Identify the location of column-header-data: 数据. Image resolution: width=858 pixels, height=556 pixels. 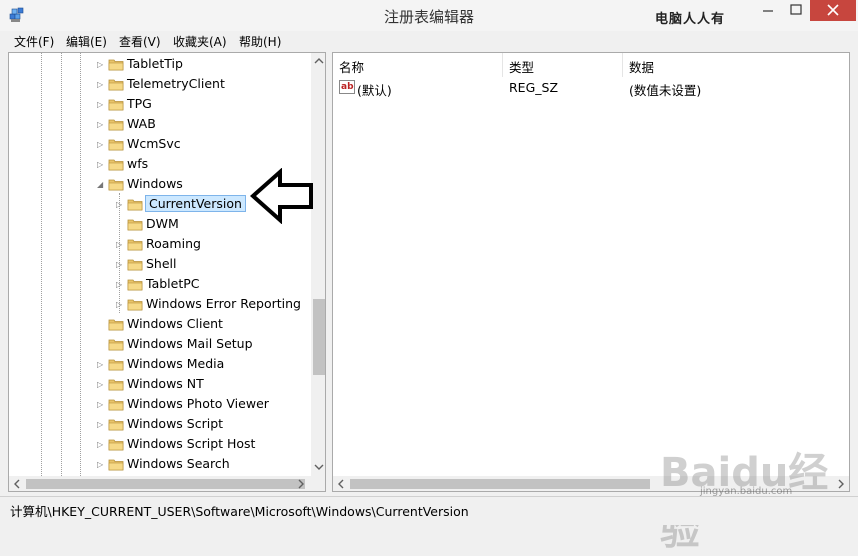
(736, 65).